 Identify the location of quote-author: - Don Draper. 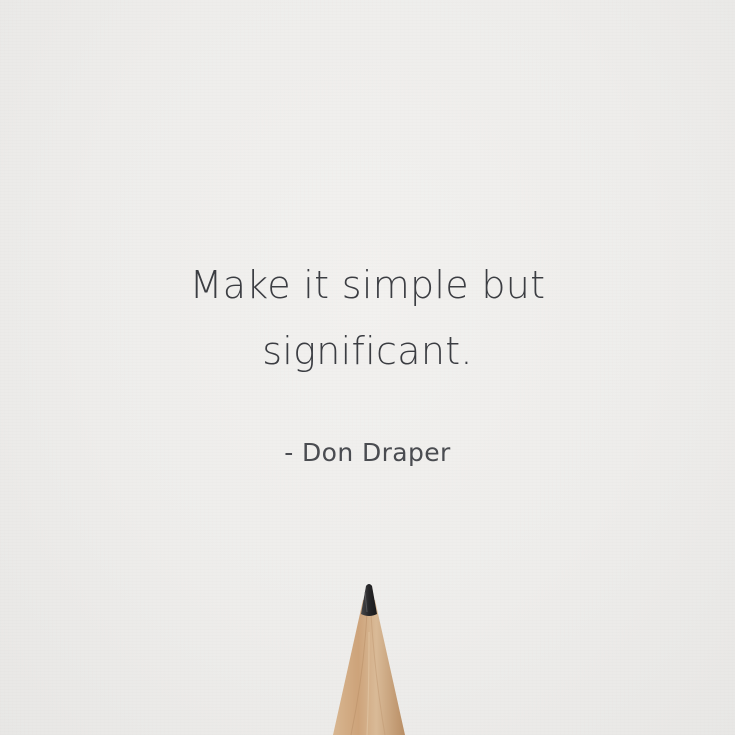
(367, 452).